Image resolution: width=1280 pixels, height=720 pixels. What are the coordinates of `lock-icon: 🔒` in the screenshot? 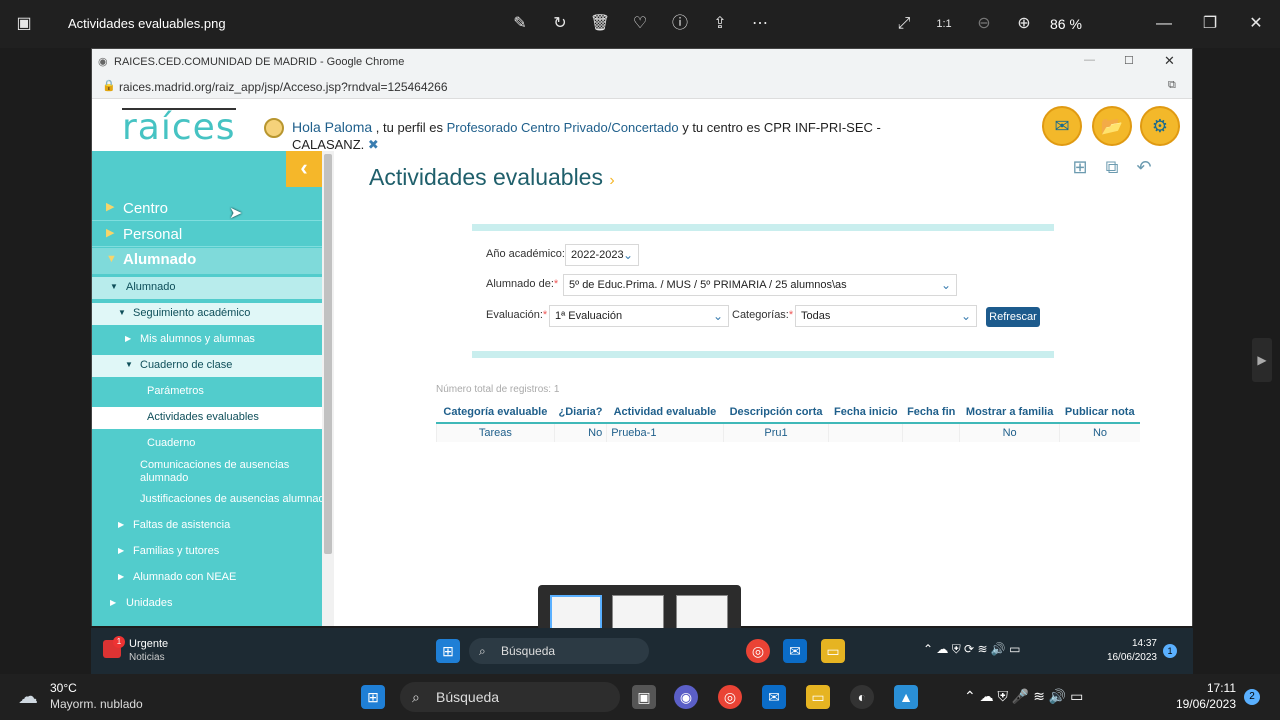 It's located at (109, 85).